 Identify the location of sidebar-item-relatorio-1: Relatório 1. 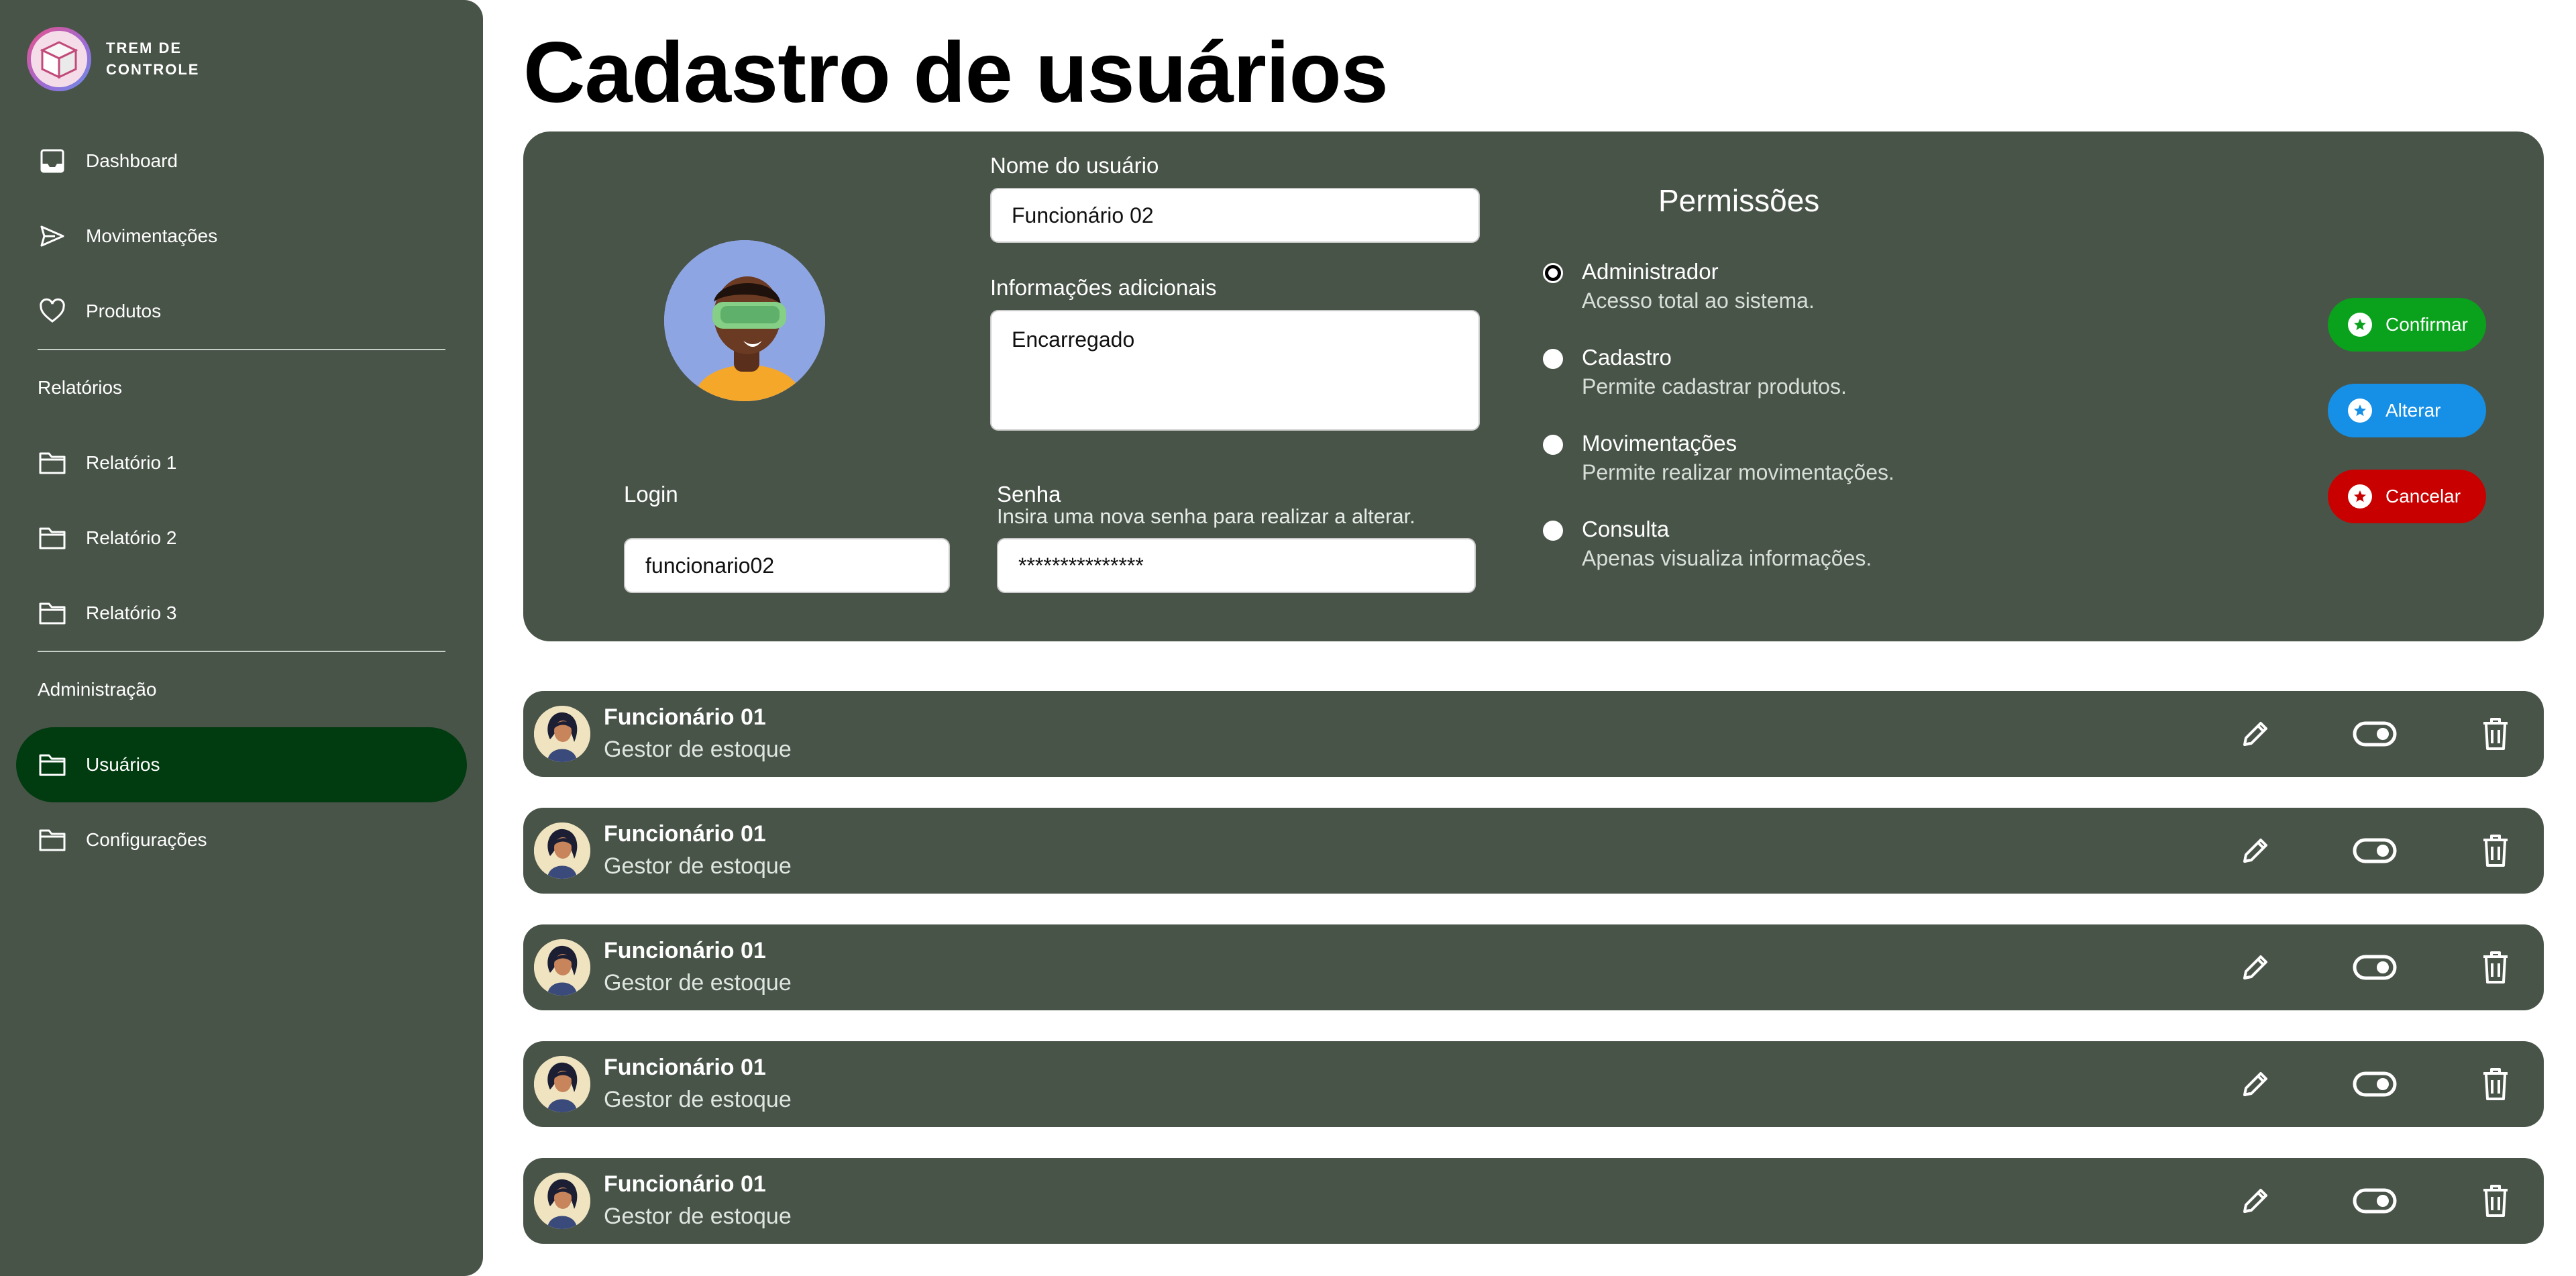
(241, 463).